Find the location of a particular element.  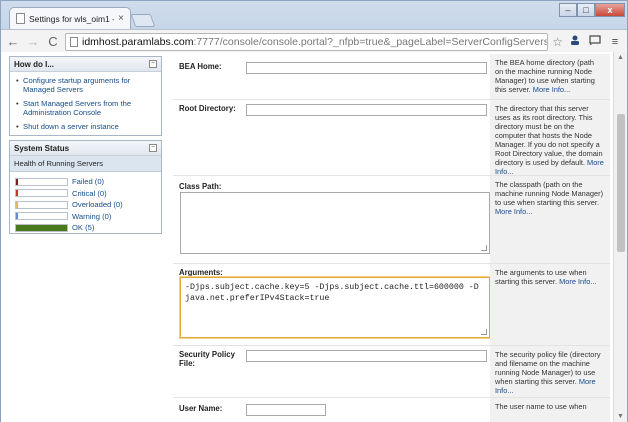

browser-menu-icon: ≡ is located at coordinates (615, 42).